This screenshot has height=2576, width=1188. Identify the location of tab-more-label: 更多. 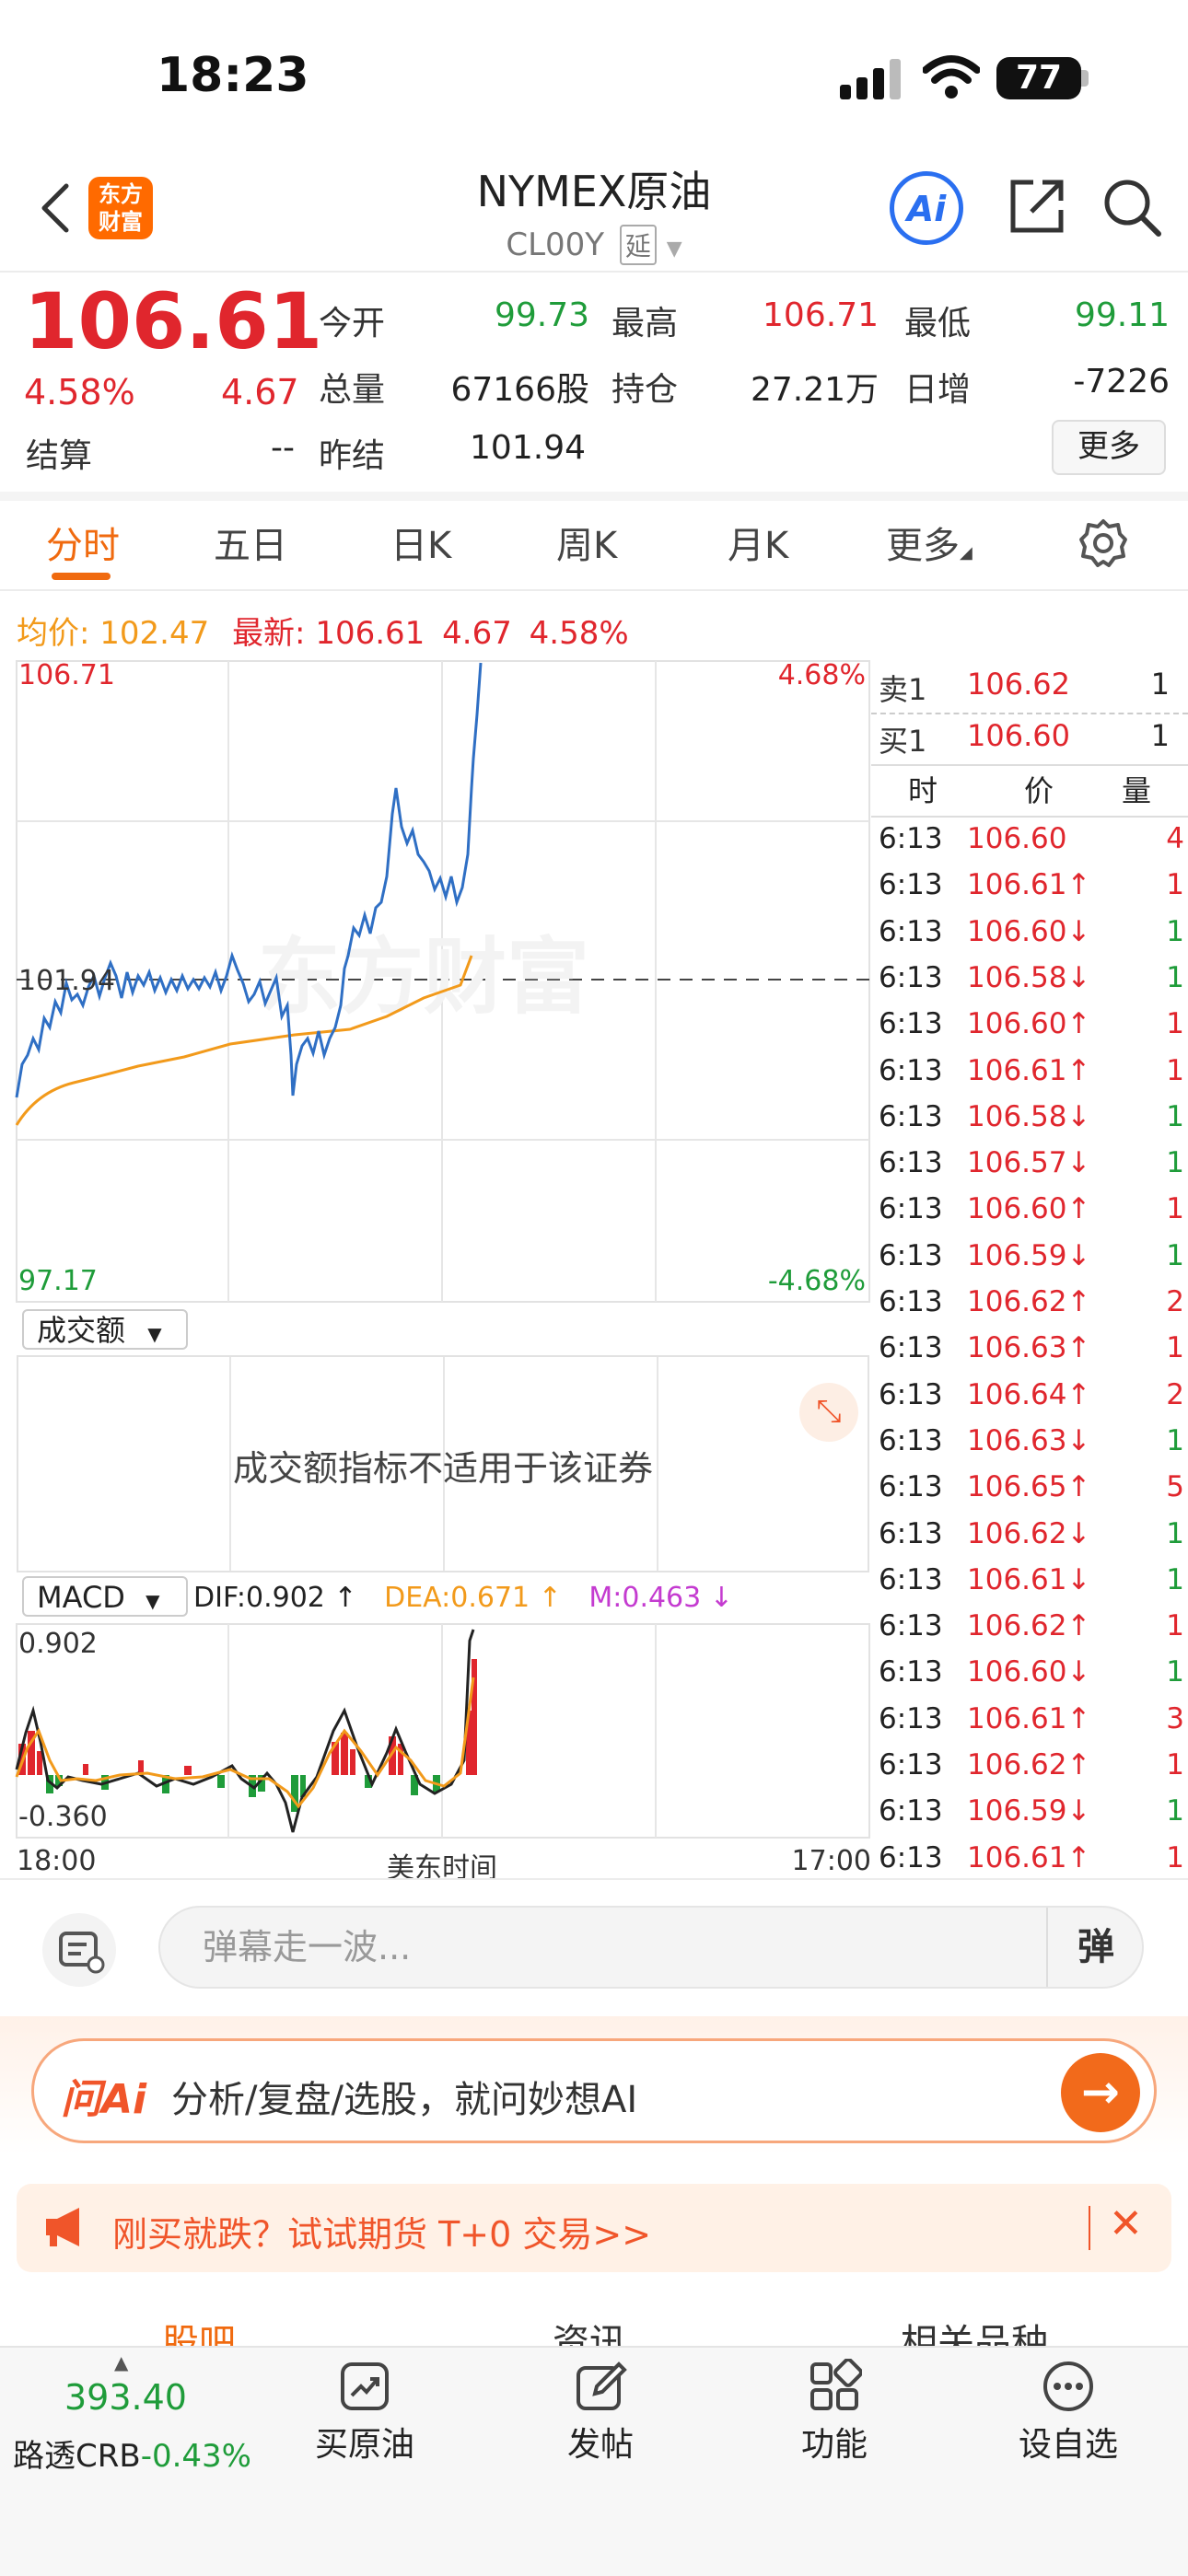
(923, 546).